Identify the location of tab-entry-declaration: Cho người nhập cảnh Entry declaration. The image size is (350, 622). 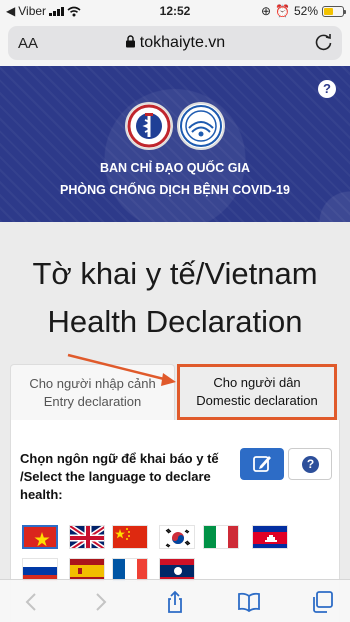
(92, 392).